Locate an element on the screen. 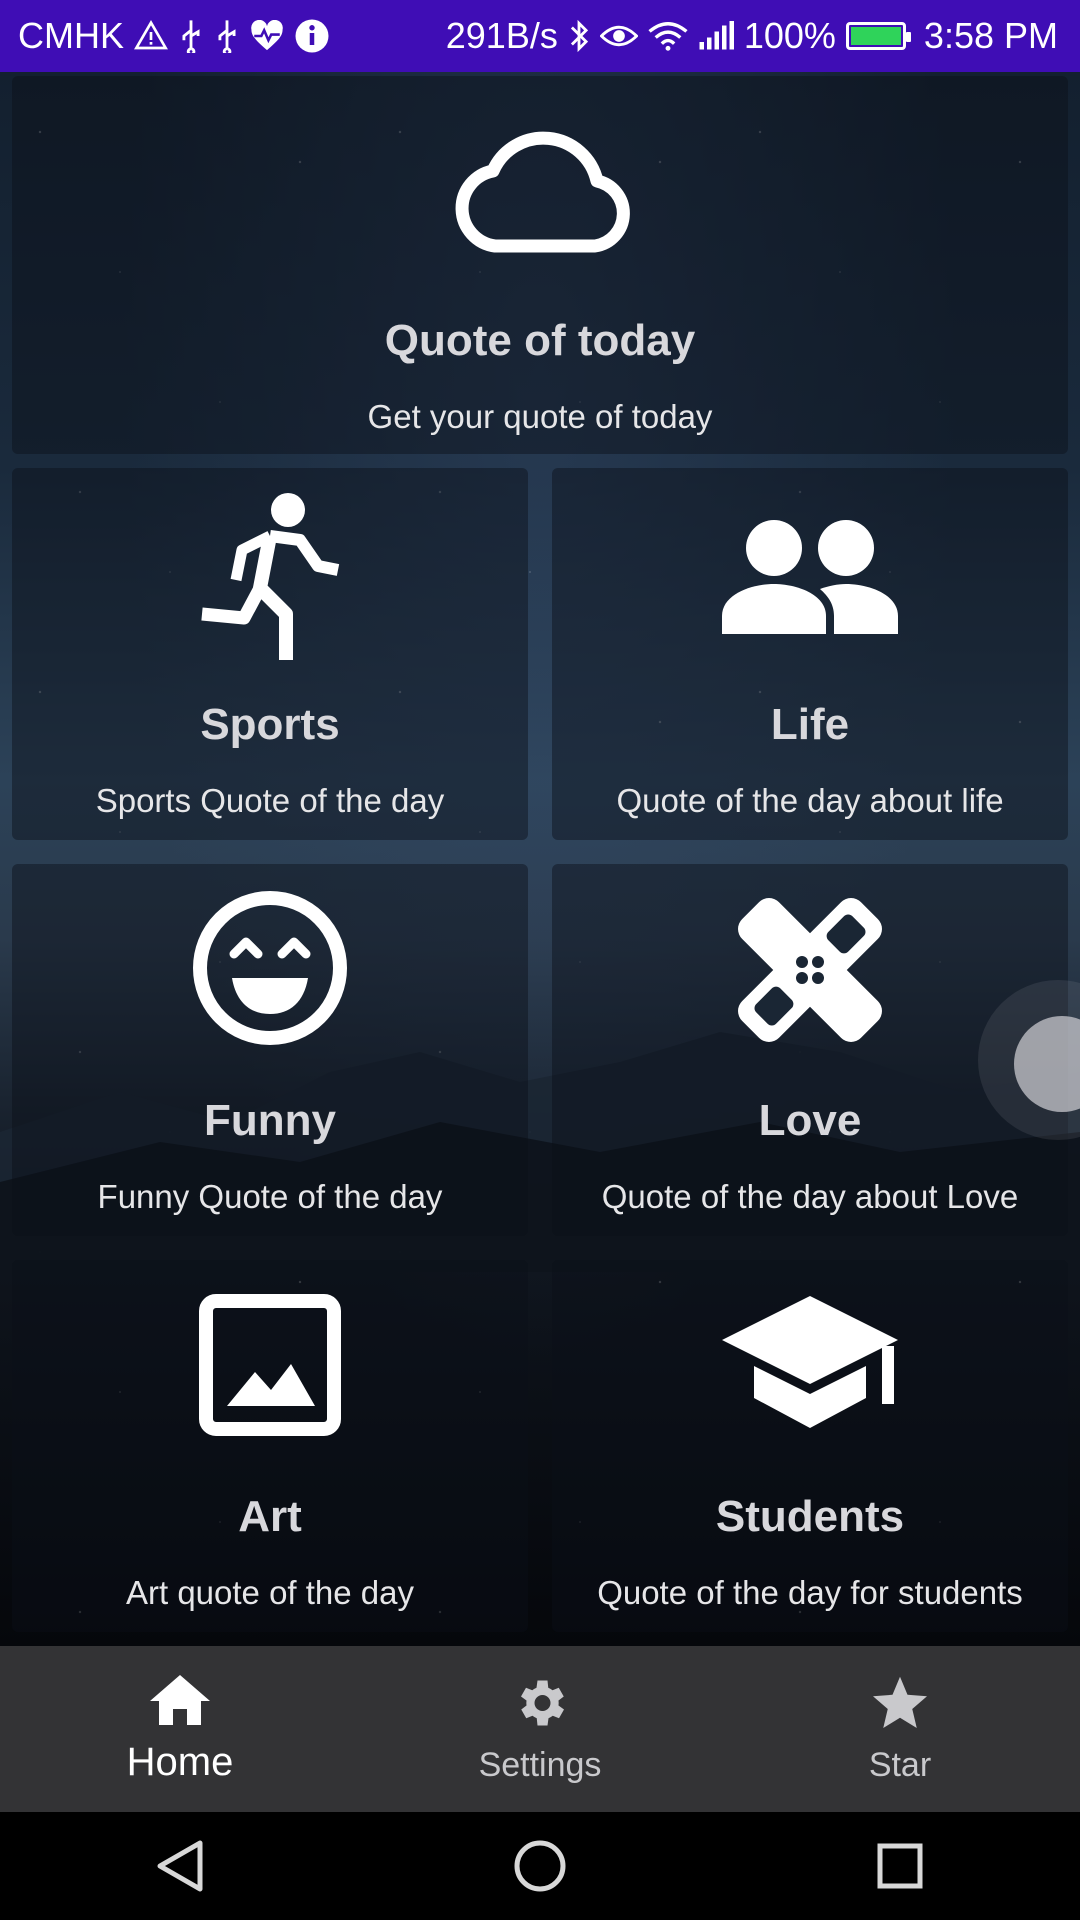 Image resolution: width=1080 pixels, height=1920 pixels. back-triangle-icon is located at coordinates (180, 1866).